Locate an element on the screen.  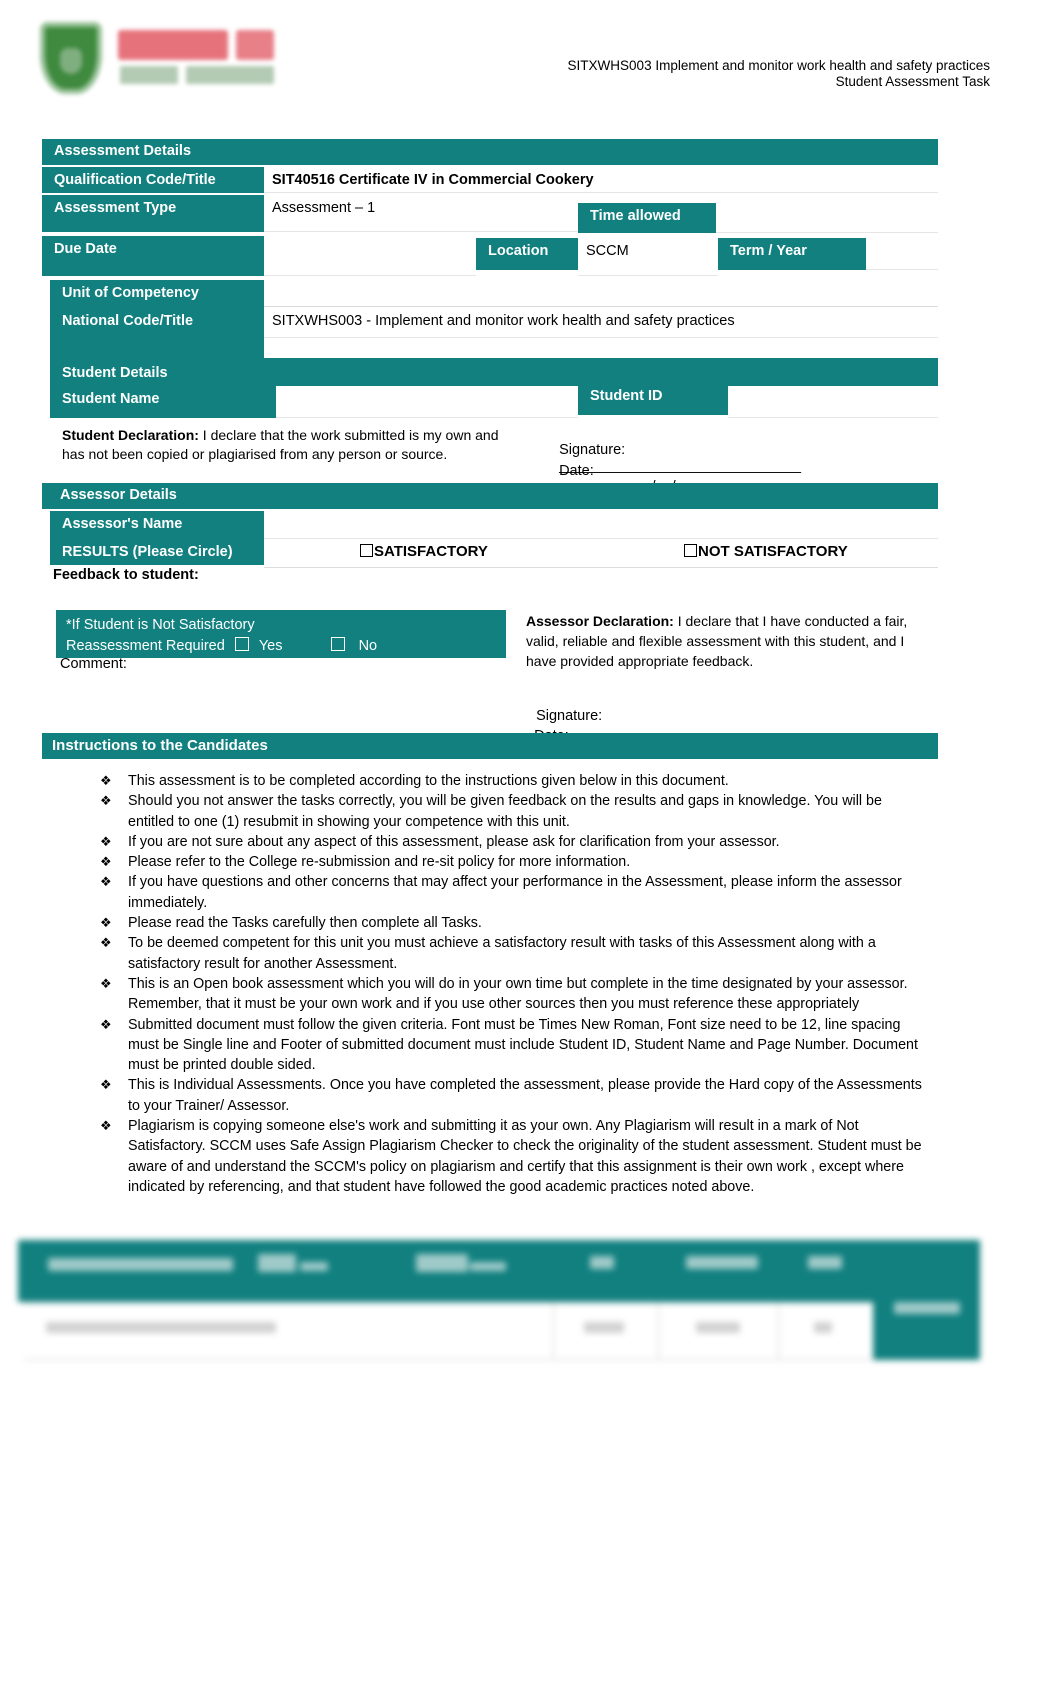
unit-of-competency-label: Unit of Competency is located at coordinates (157, 294).